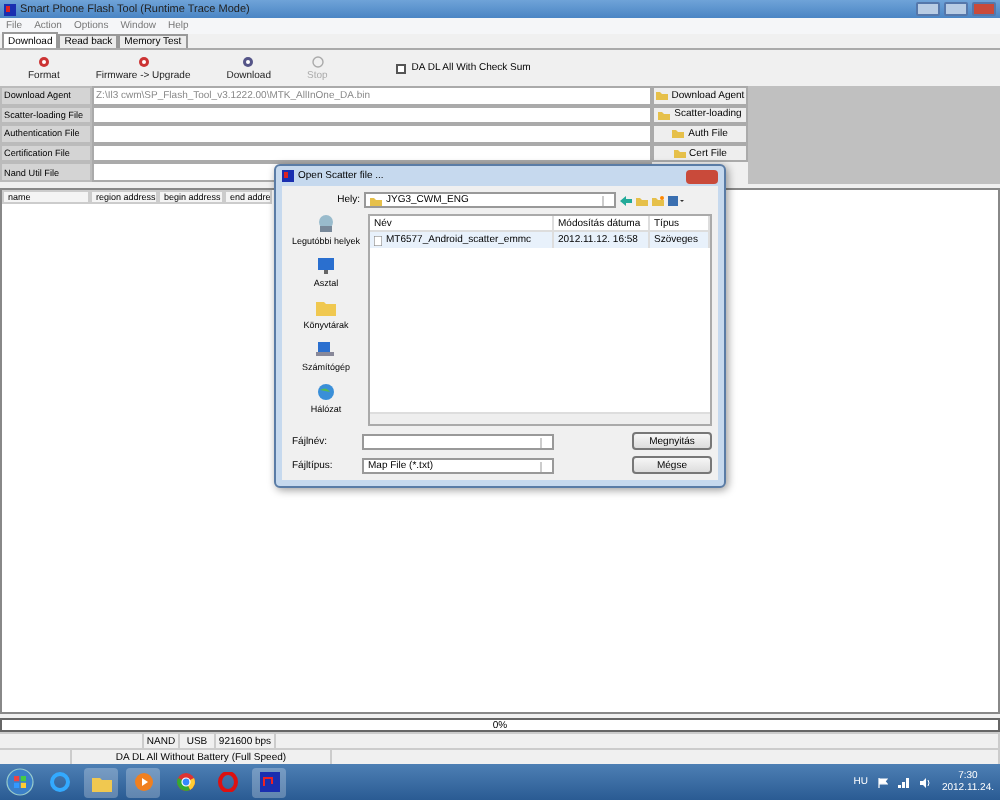 This screenshot has width=1000, height=800. What do you see at coordinates (658, 200) in the screenshot?
I see `new-folder-icon` at bounding box center [658, 200].